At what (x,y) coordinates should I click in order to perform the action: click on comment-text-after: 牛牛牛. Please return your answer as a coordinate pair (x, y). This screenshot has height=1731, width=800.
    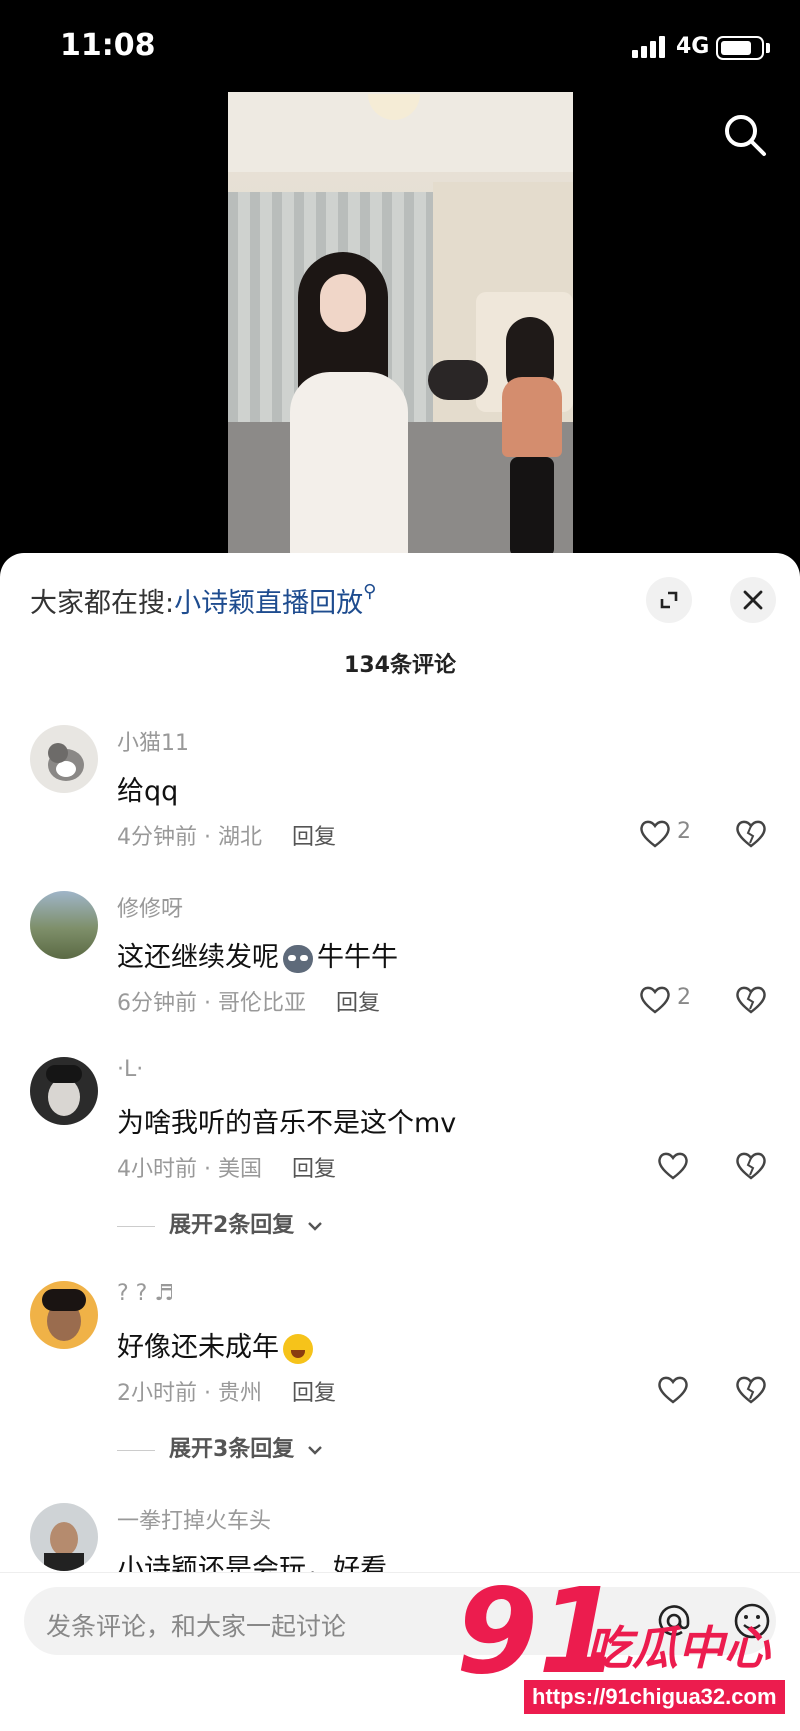
    Looking at the image, I should click on (357, 957).